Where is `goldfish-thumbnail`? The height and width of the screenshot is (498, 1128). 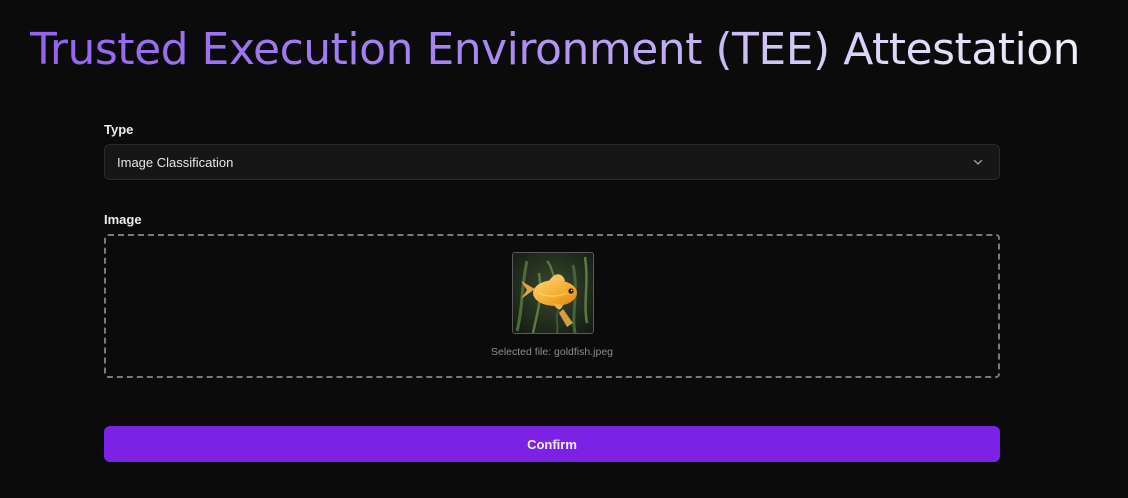 goldfish-thumbnail is located at coordinates (553, 293).